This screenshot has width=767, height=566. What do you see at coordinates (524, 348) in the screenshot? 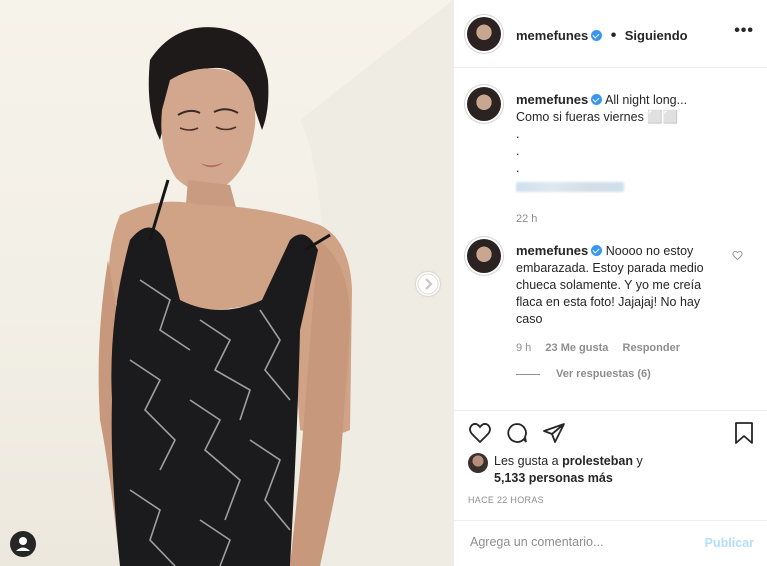
I see `comment-time: 9 h` at bounding box center [524, 348].